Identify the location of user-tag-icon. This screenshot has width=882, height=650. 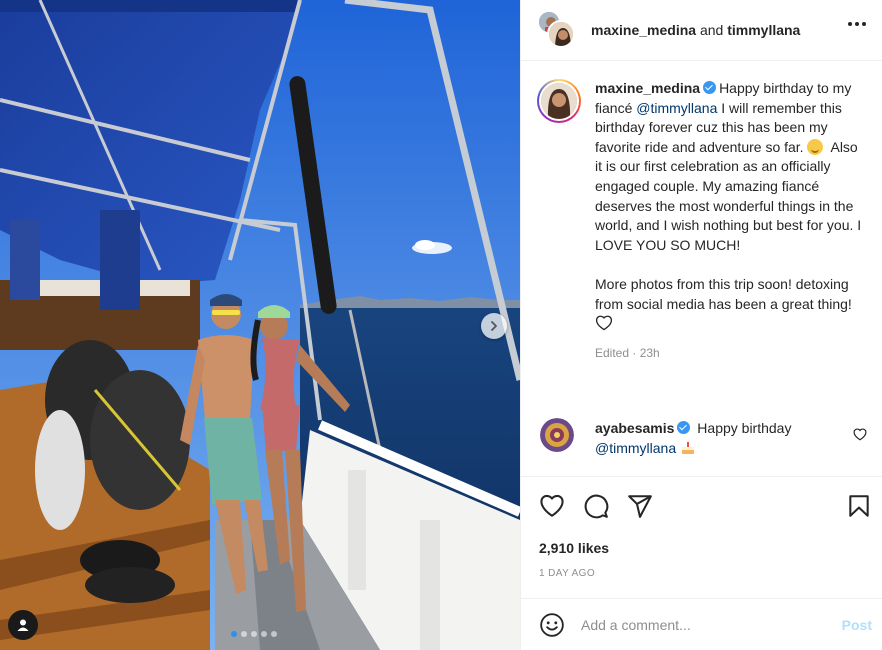
(23, 625).